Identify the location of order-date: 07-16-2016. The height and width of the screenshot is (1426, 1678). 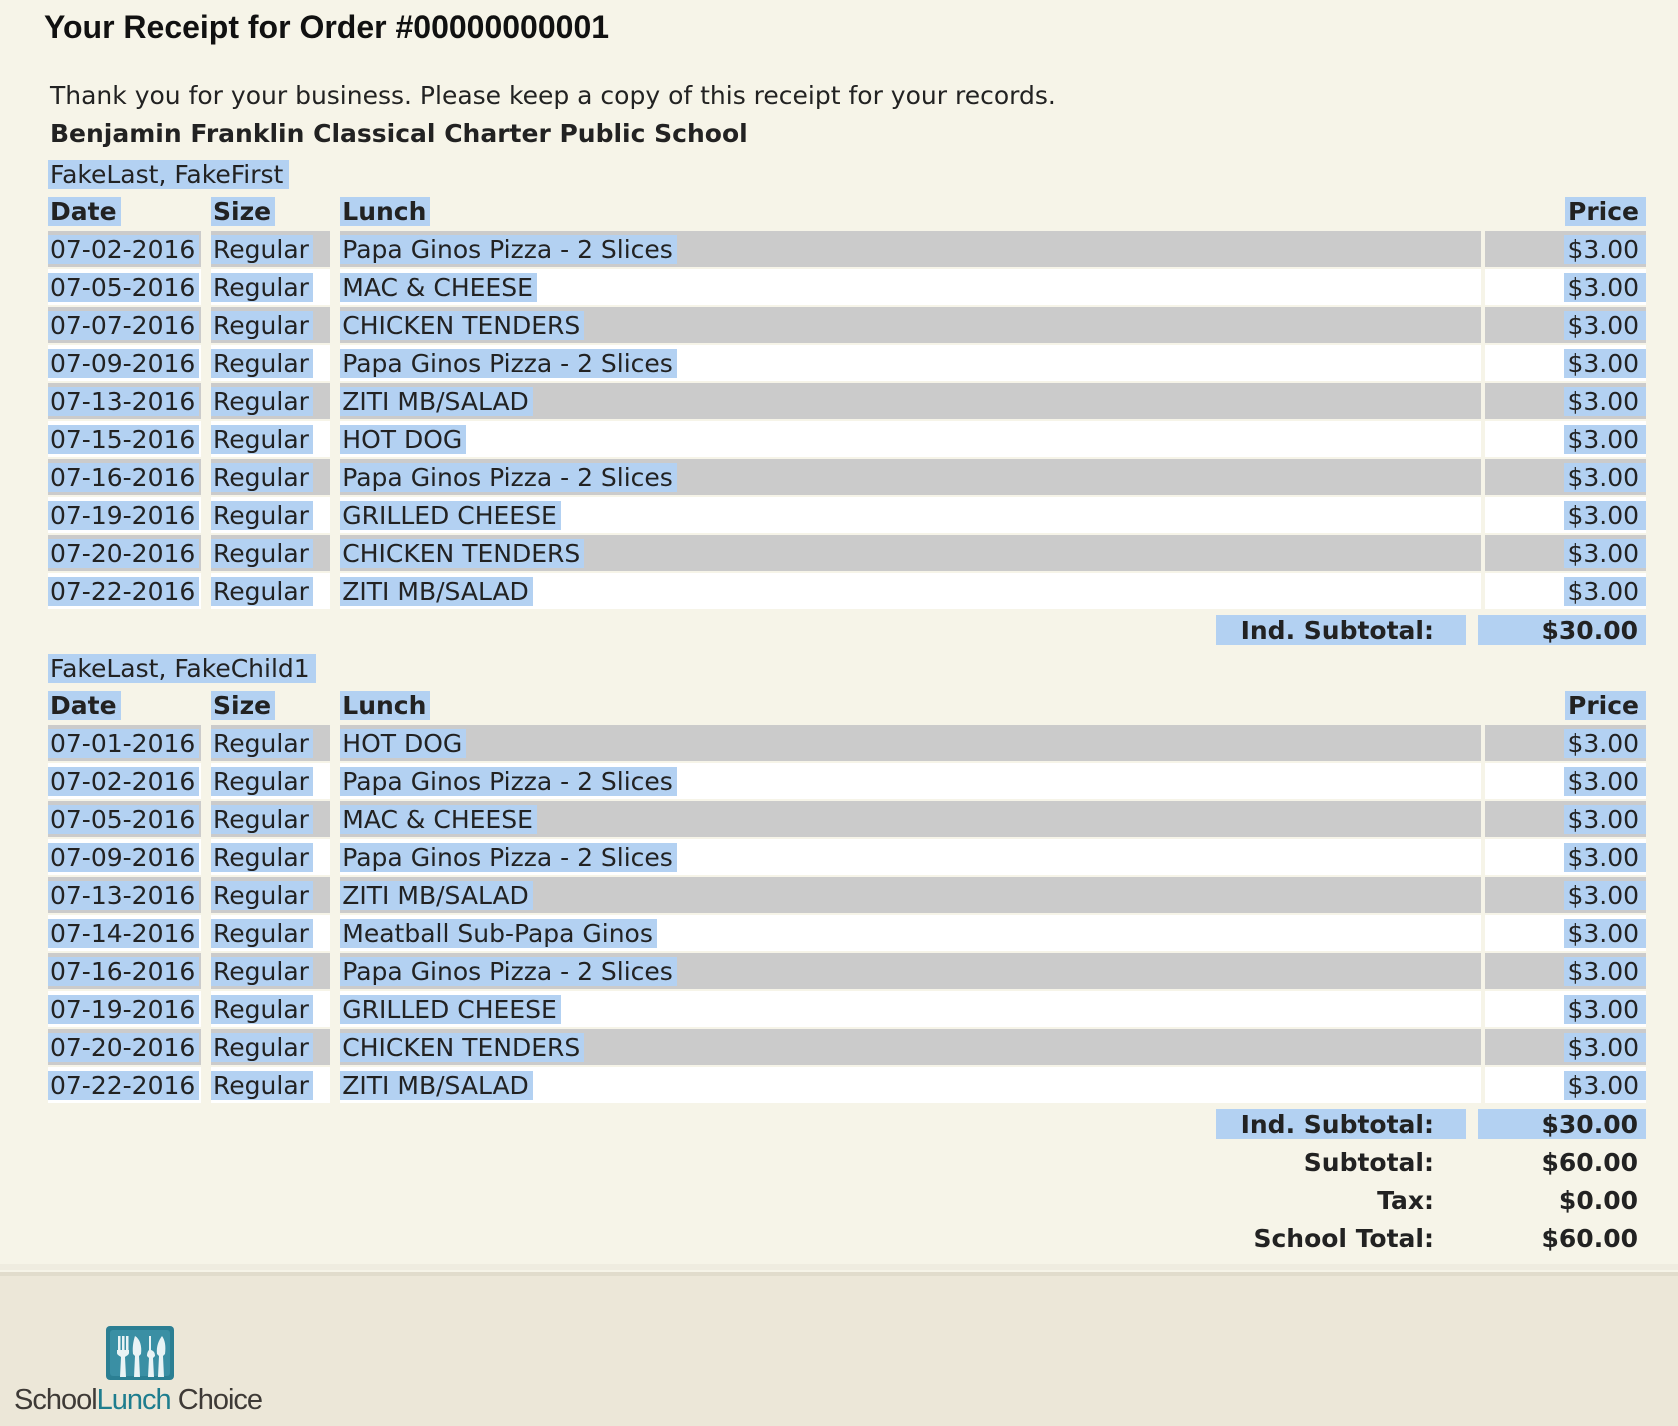
(125, 477).